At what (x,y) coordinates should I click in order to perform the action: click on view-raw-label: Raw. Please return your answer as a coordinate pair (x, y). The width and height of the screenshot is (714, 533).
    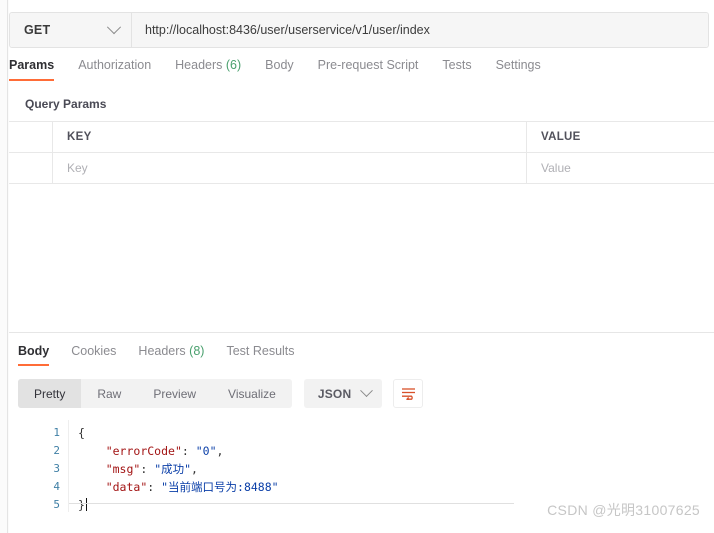
    Looking at the image, I should click on (109, 393).